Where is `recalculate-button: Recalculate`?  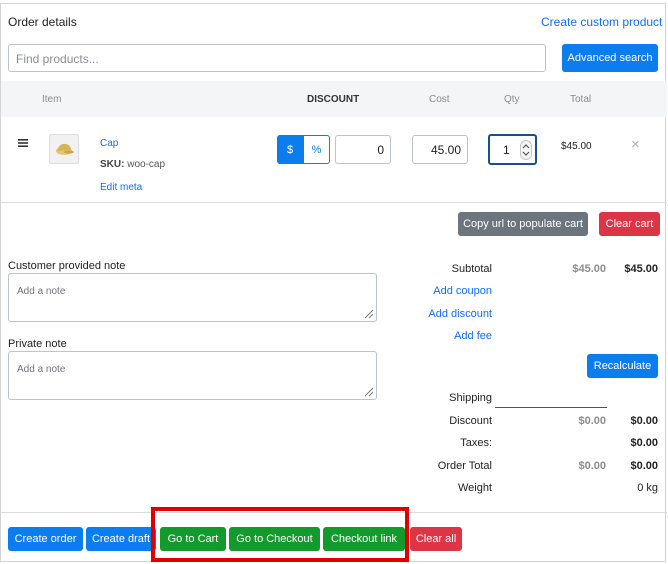
recalculate-button: Recalculate is located at coordinates (622, 366).